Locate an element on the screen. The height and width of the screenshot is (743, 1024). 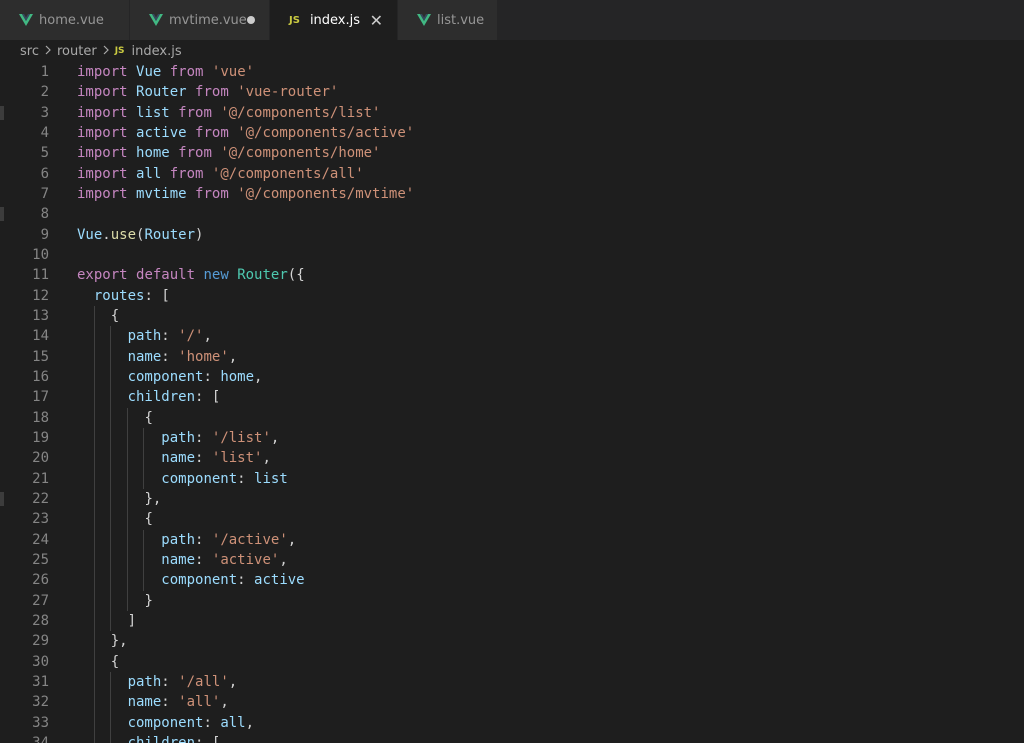
code-line: 9 Vue. use(Router) is located at coordinates (512, 235).